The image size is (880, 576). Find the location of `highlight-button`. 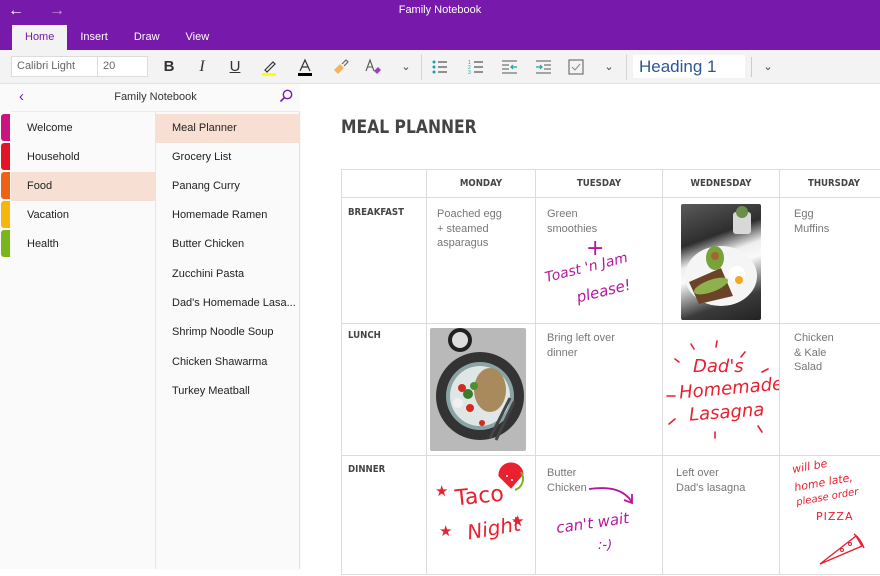

highlight-button is located at coordinates (269, 67).